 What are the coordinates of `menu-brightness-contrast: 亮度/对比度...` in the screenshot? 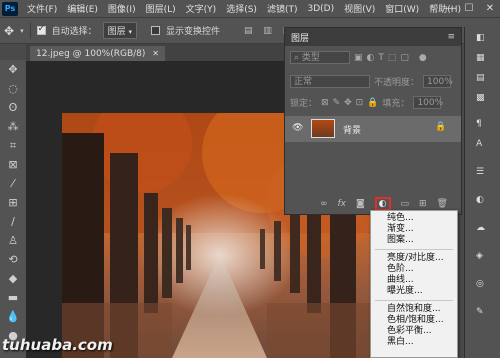 It's located at (414, 258).